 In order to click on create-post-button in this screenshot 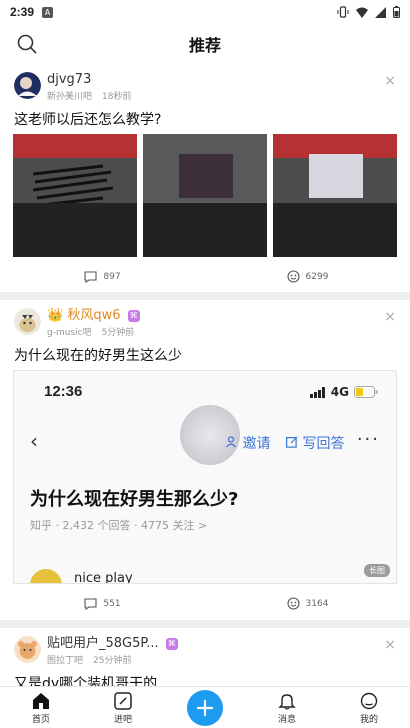, I will do `click(205, 708)`.